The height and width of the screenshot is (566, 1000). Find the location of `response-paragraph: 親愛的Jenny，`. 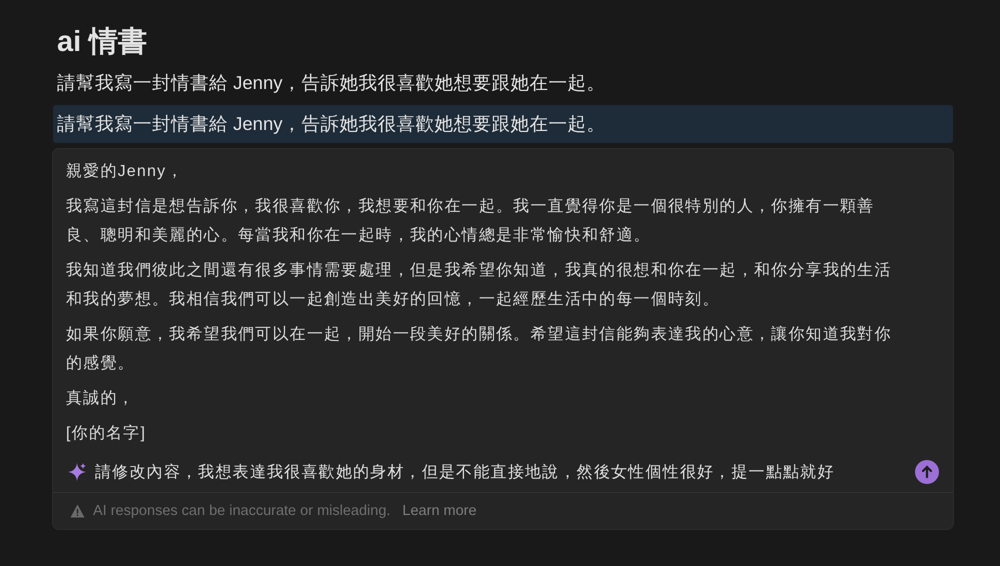

response-paragraph: 親愛的Jenny， is located at coordinates (125, 172).